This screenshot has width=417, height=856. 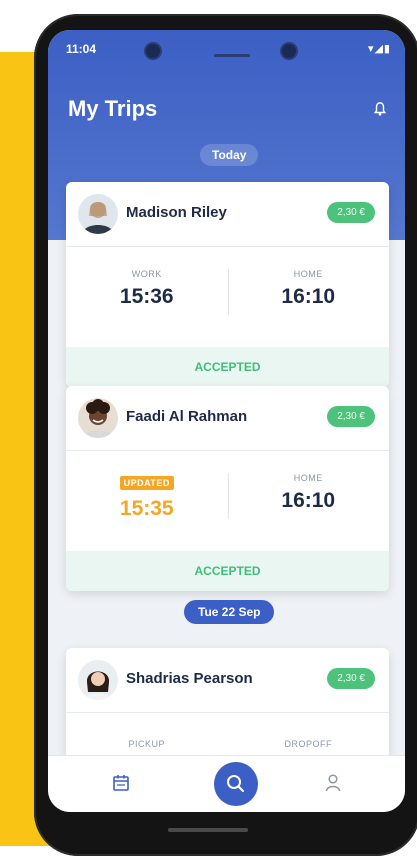 I want to click on trip-card: Shadrias Pearson 2,30 € PICKUP DROPOFF, so click(x=227, y=708).